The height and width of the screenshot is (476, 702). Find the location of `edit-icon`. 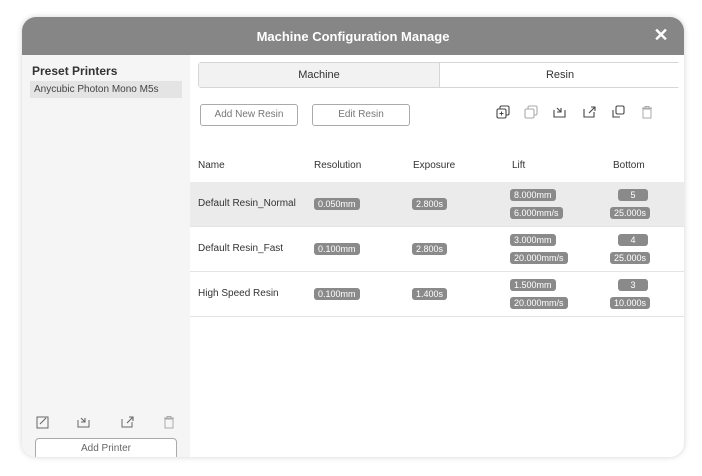

edit-icon is located at coordinates (43, 422).